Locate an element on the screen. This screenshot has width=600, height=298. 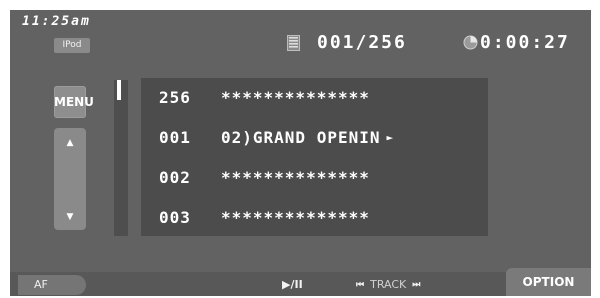
scroll-buttons: ▲ ▼ is located at coordinates (70, 179).